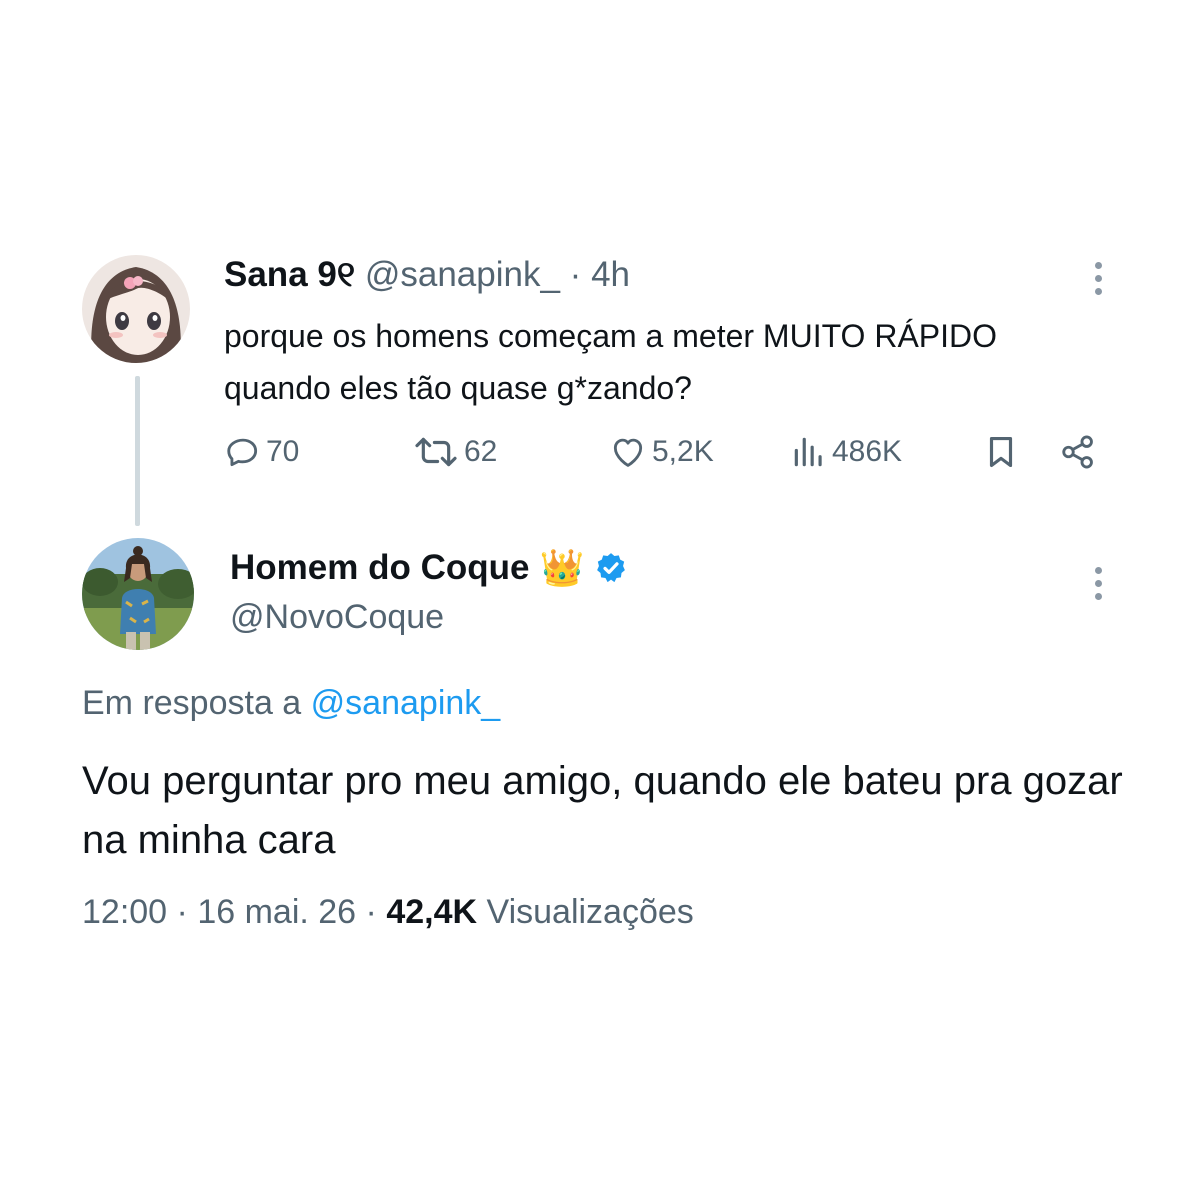  What do you see at coordinates (192, 703) in the screenshot?
I see `replying-to-label: Em resposta a` at bounding box center [192, 703].